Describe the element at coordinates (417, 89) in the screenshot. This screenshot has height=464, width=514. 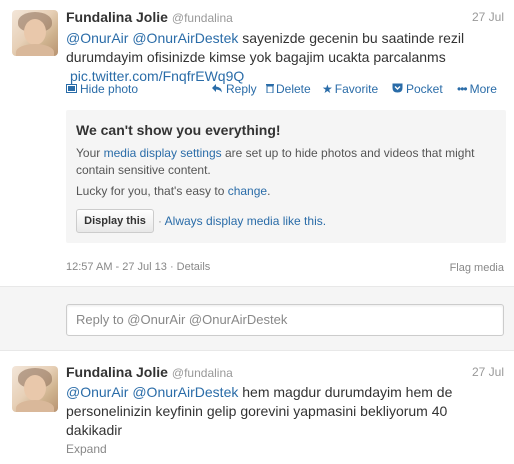
I see `pocket-button: Pocket` at that location.